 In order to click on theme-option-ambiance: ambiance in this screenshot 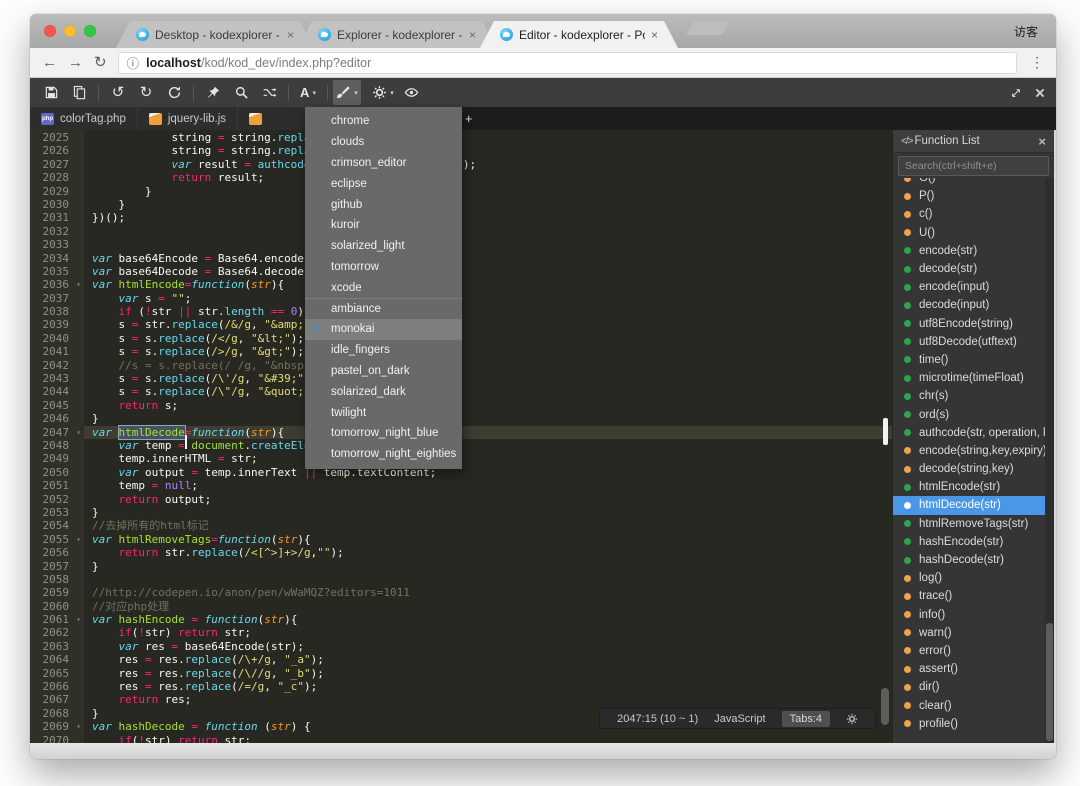, I will do `click(383, 308)`.